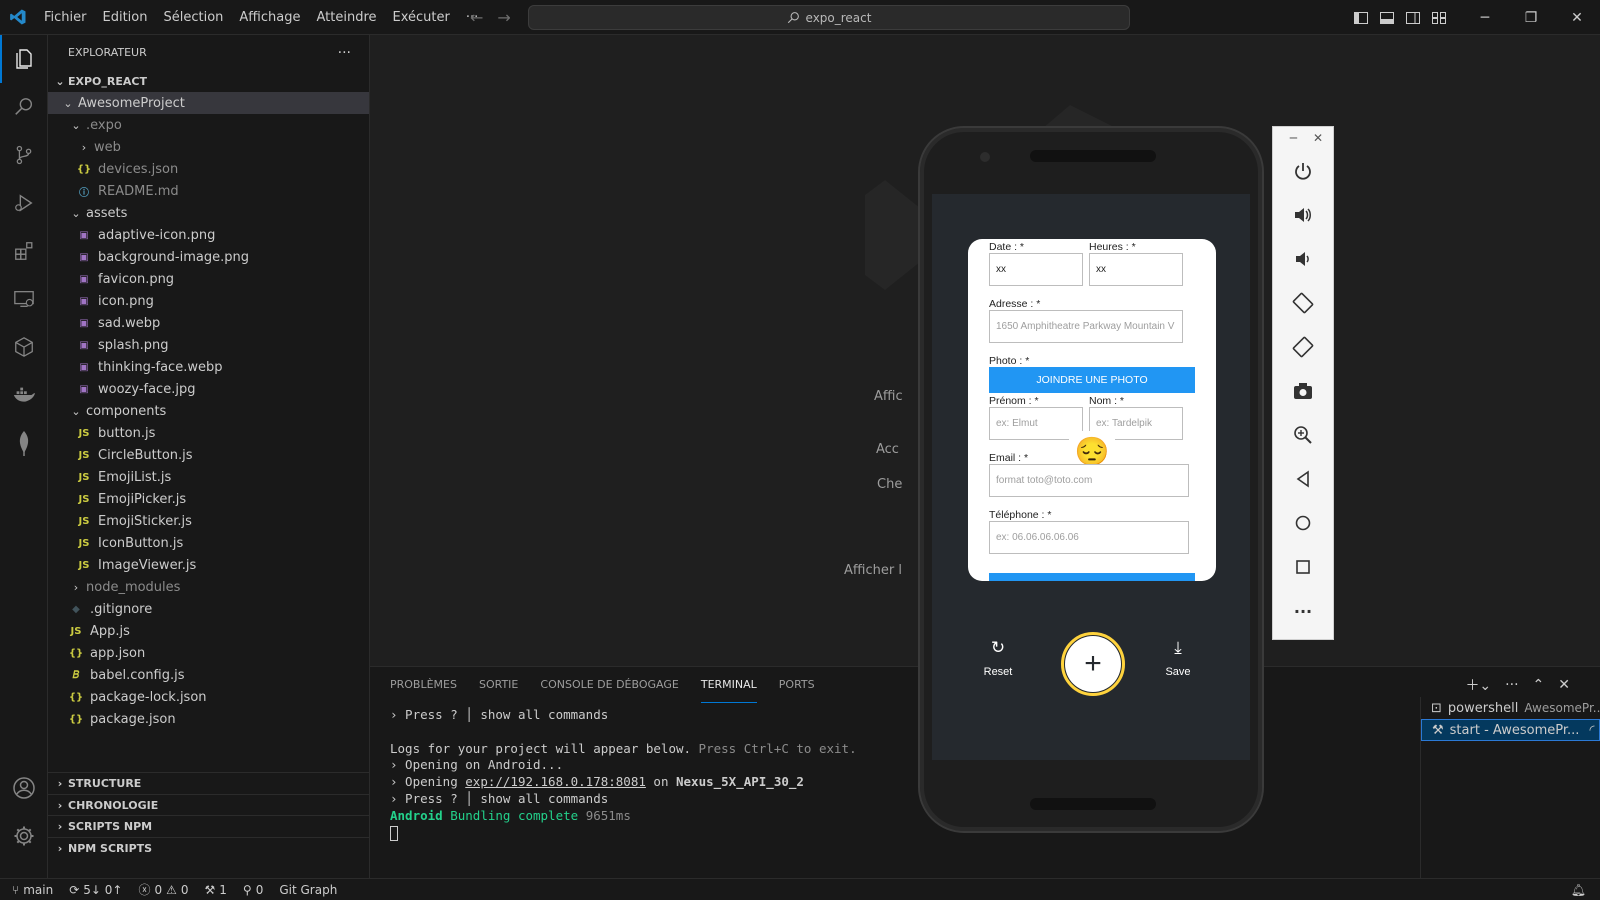  What do you see at coordinates (208, 191) in the screenshot?
I see `tree-item: ⓘ README.md` at bounding box center [208, 191].